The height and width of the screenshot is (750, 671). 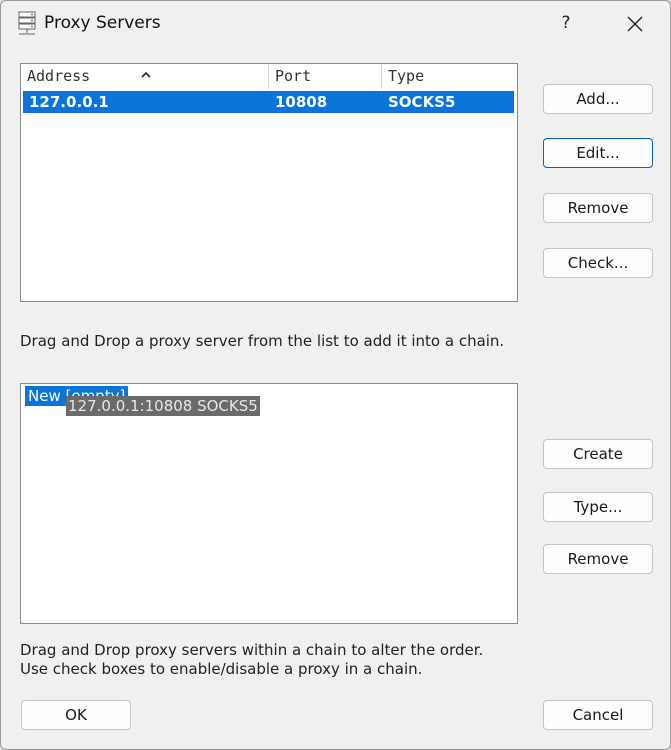 What do you see at coordinates (163, 406) in the screenshot?
I see `drag-preview: 127.0.0.1:10808 SOCKS5` at bounding box center [163, 406].